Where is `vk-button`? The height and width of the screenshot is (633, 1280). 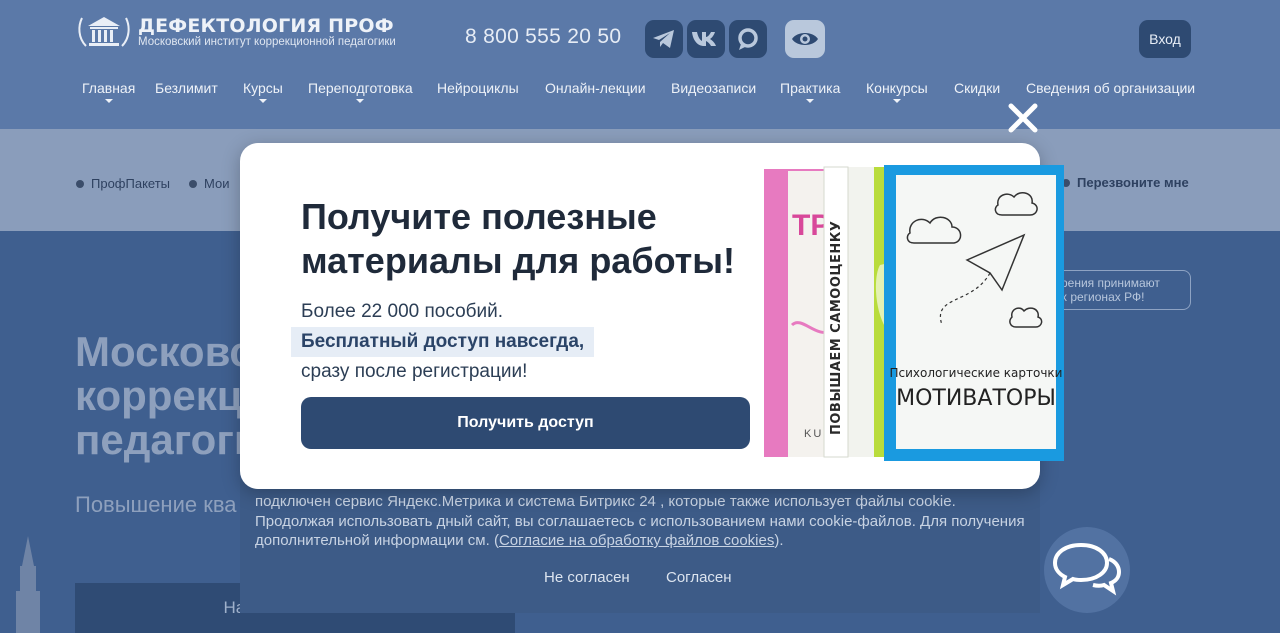
vk-button is located at coordinates (706, 39).